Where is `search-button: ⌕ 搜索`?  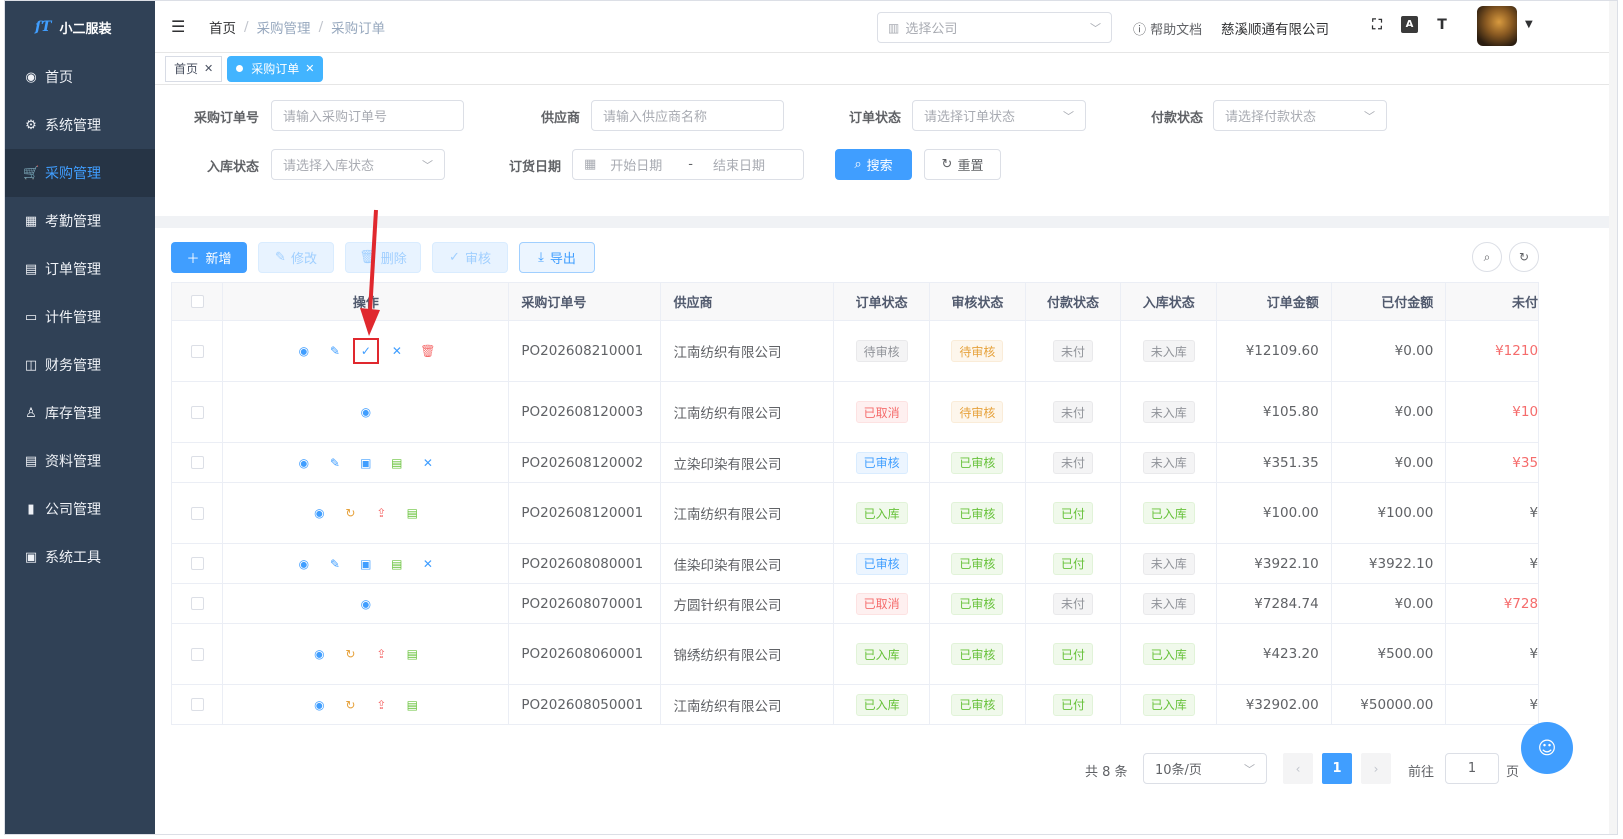
search-button: ⌕ 搜索 is located at coordinates (873, 164).